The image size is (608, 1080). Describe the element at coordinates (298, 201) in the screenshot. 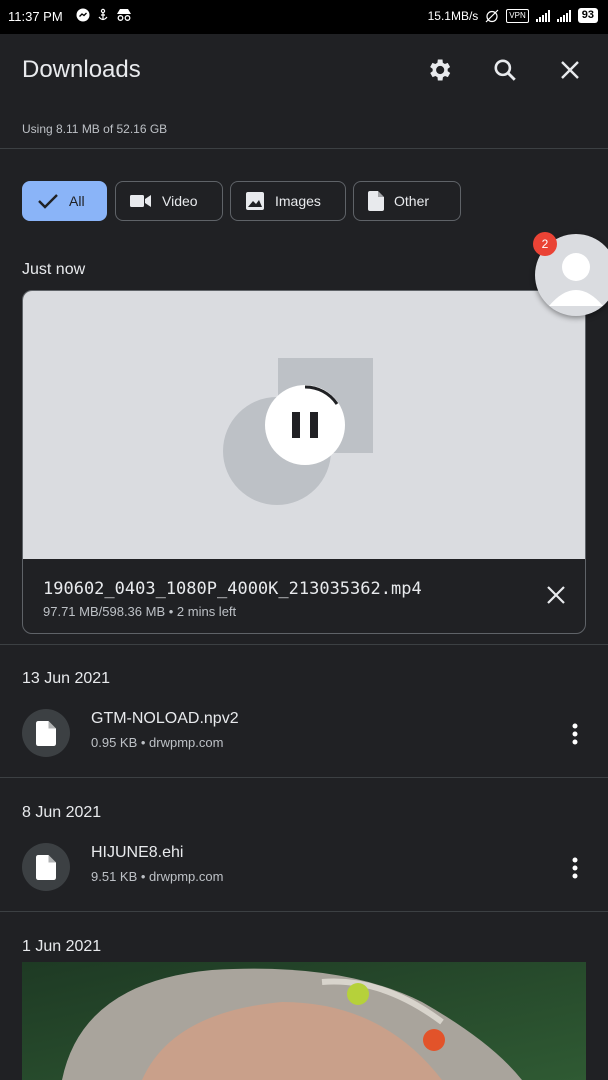

I see `filter-chip-label: Images` at that location.